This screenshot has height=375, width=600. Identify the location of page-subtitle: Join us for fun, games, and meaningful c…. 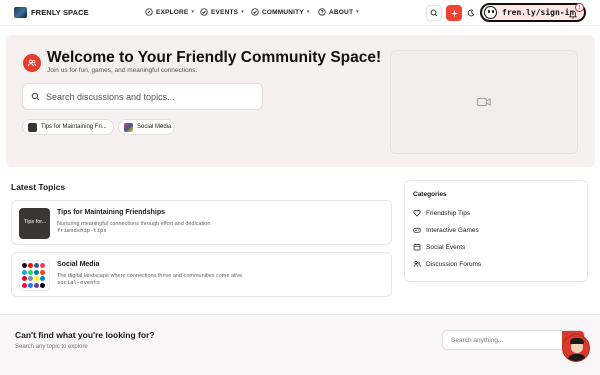
(122, 70).